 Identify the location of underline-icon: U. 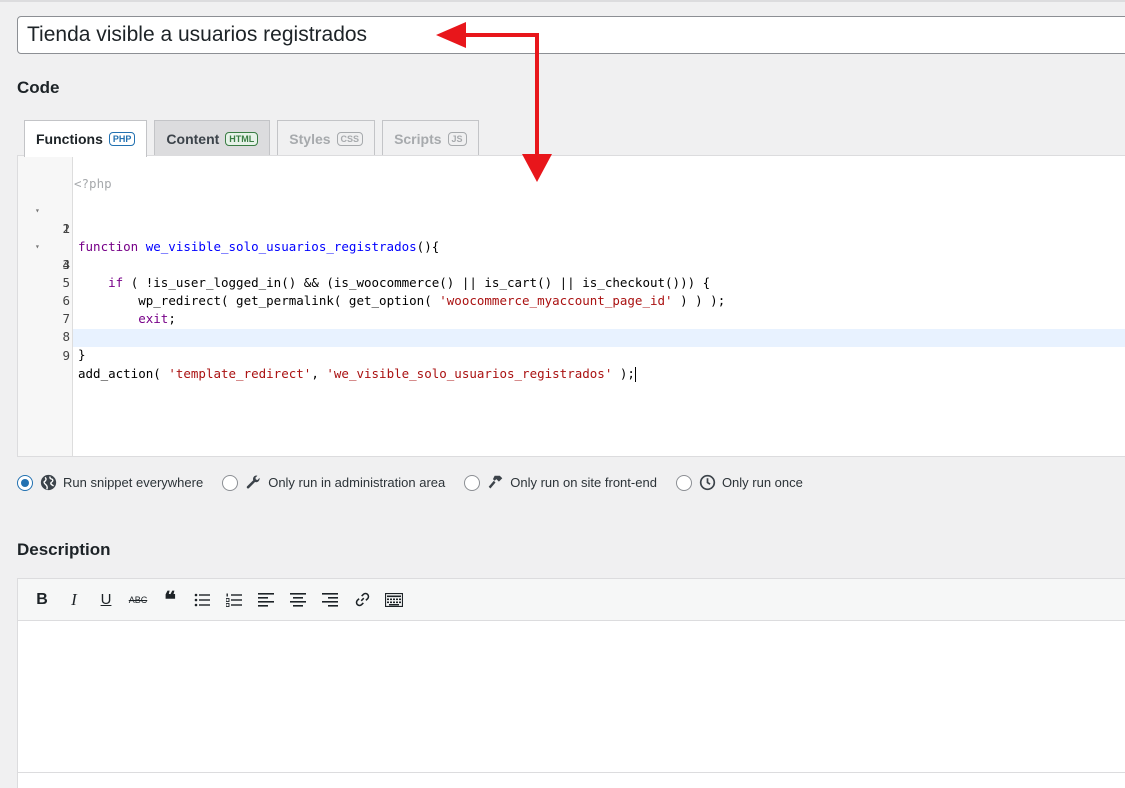
(106, 599).